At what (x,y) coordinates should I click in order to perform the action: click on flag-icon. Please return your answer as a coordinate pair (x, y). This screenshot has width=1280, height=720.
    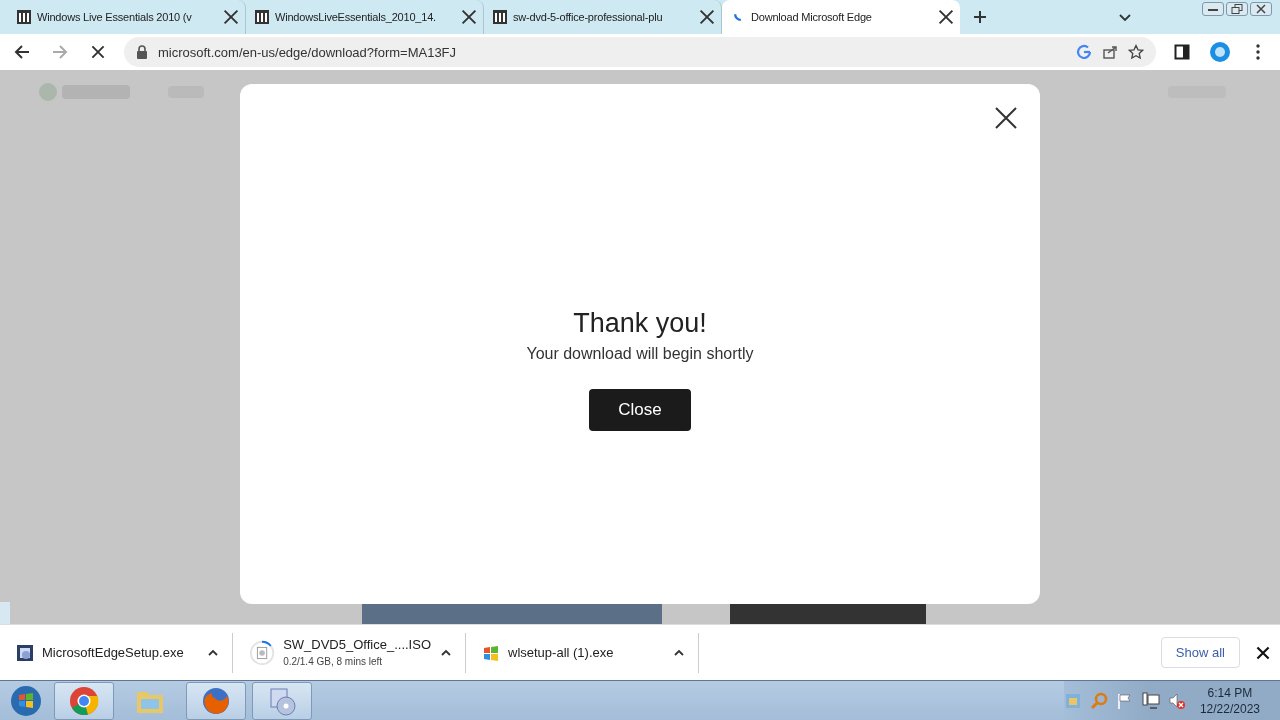
    Looking at the image, I should click on (1124, 700).